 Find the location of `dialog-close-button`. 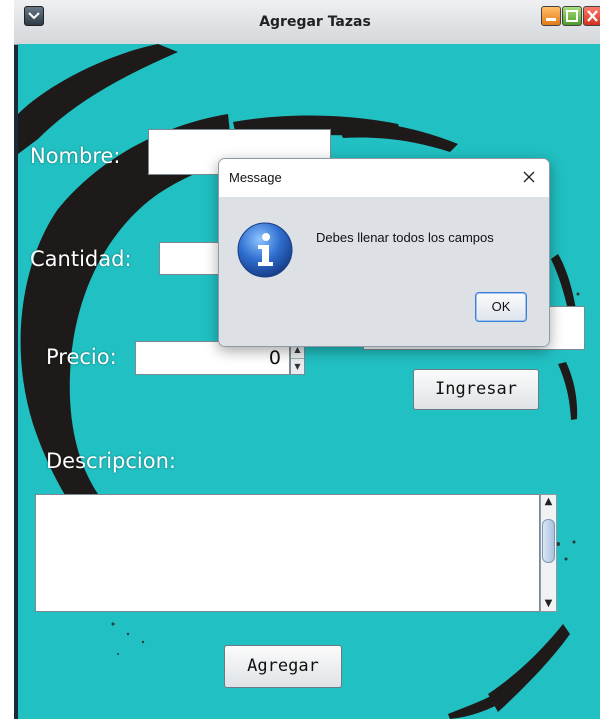

dialog-close-button is located at coordinates (529, 177).